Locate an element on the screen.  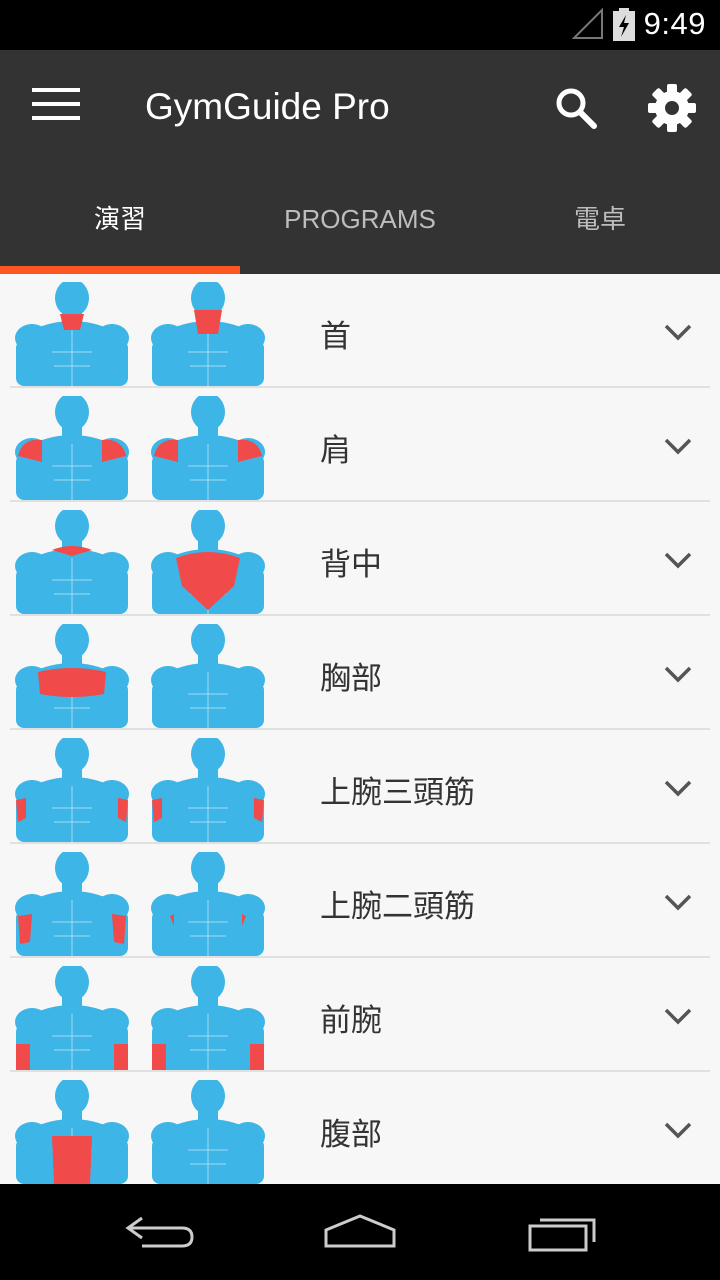
search-icon is located at coordinates (576, 108).